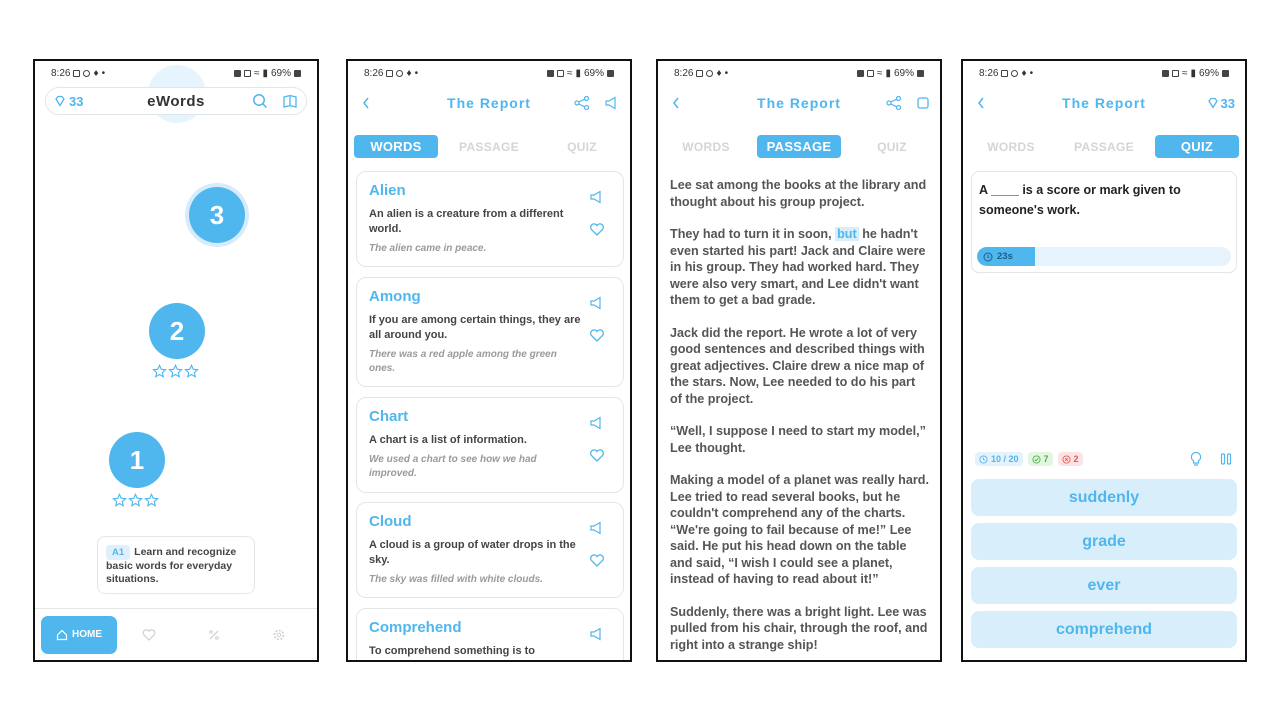  I want to click on word-definition: A chart is a list of information., so click(448, 440).